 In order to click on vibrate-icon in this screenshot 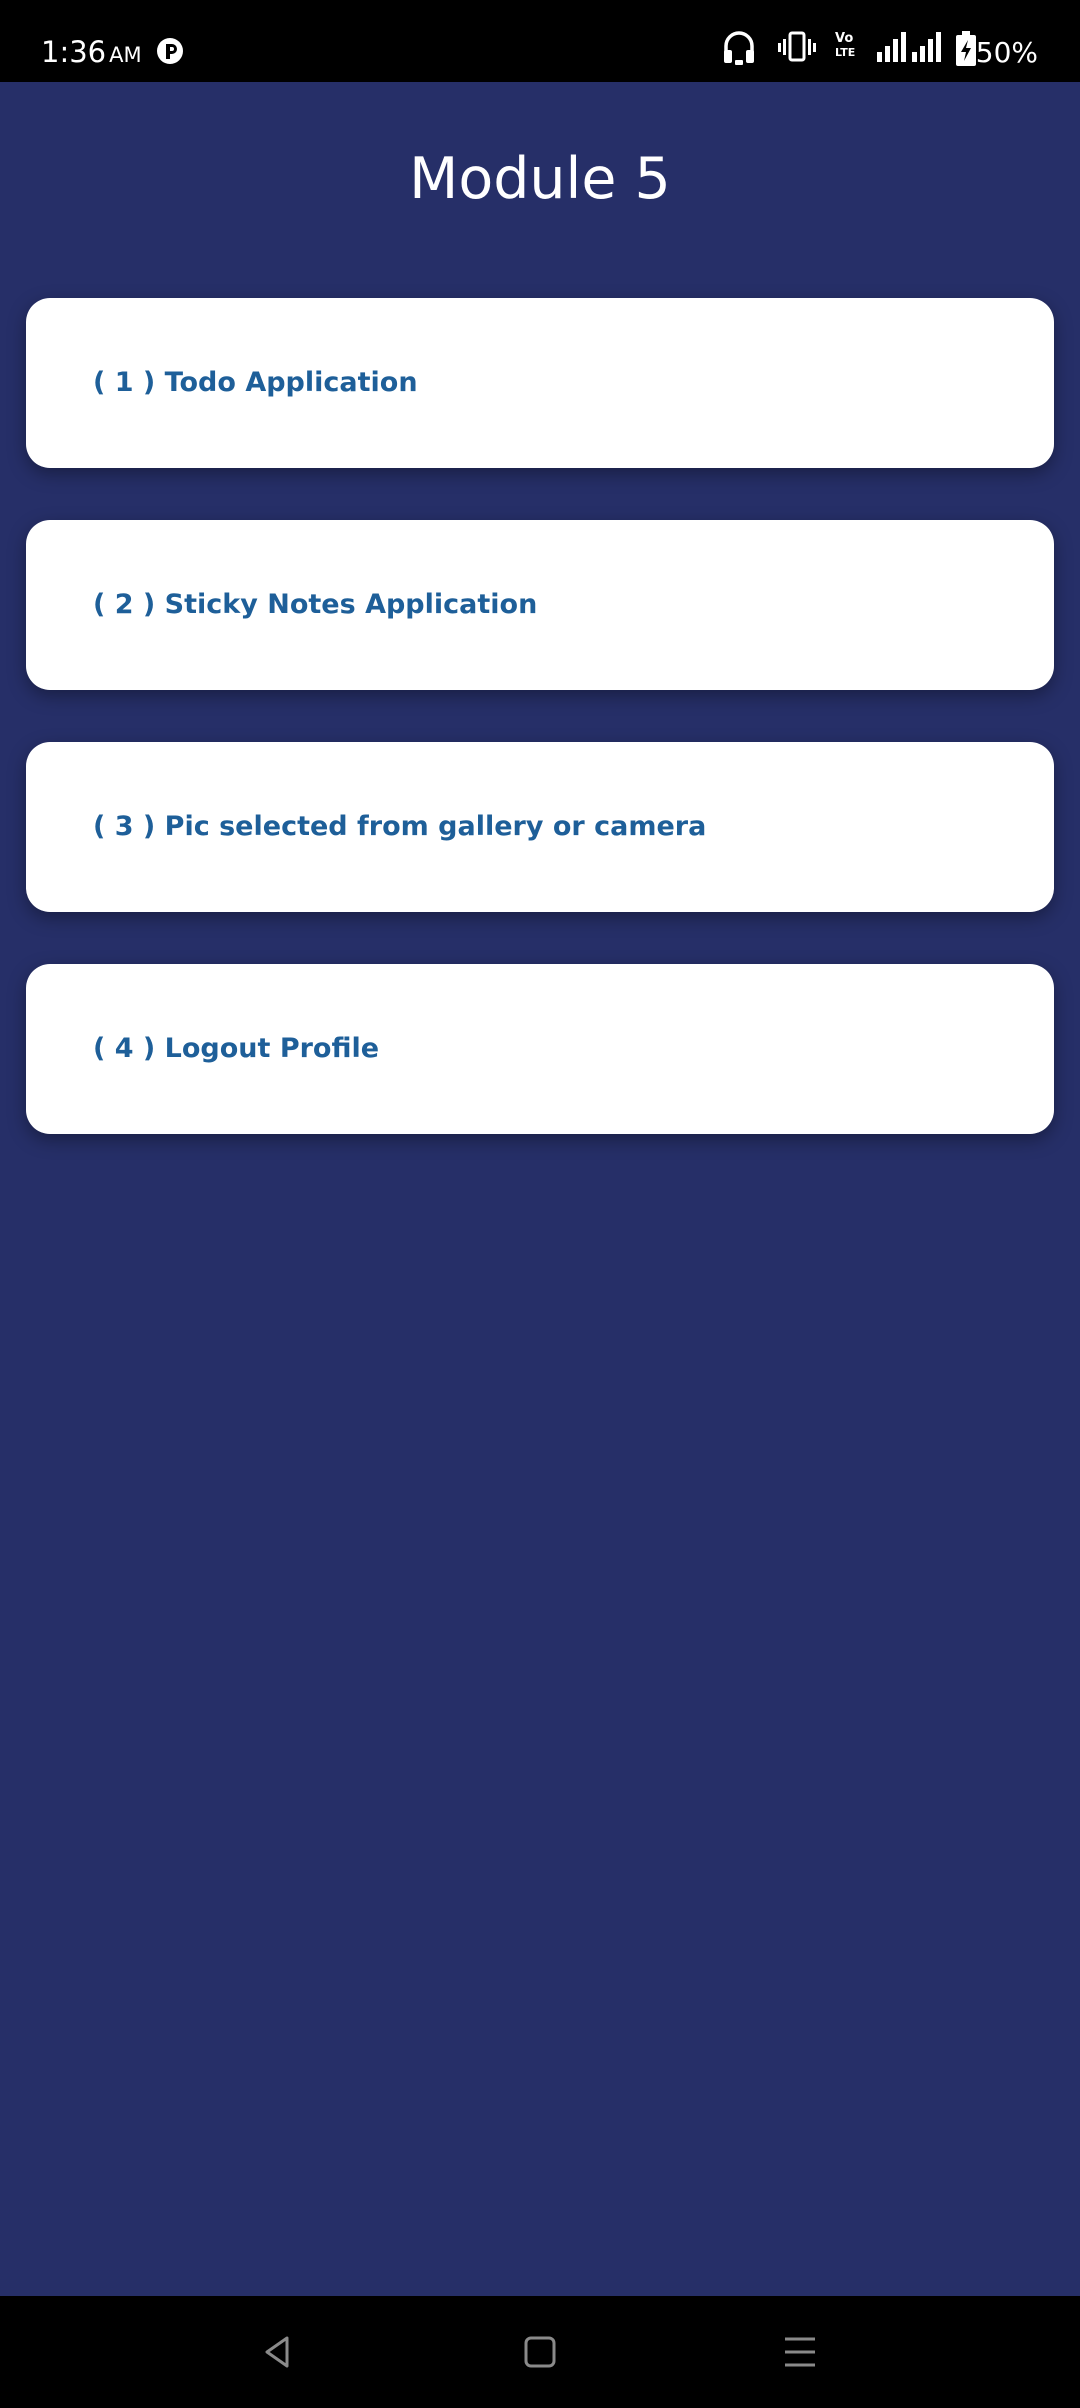, I will do `click(797, 46)`.